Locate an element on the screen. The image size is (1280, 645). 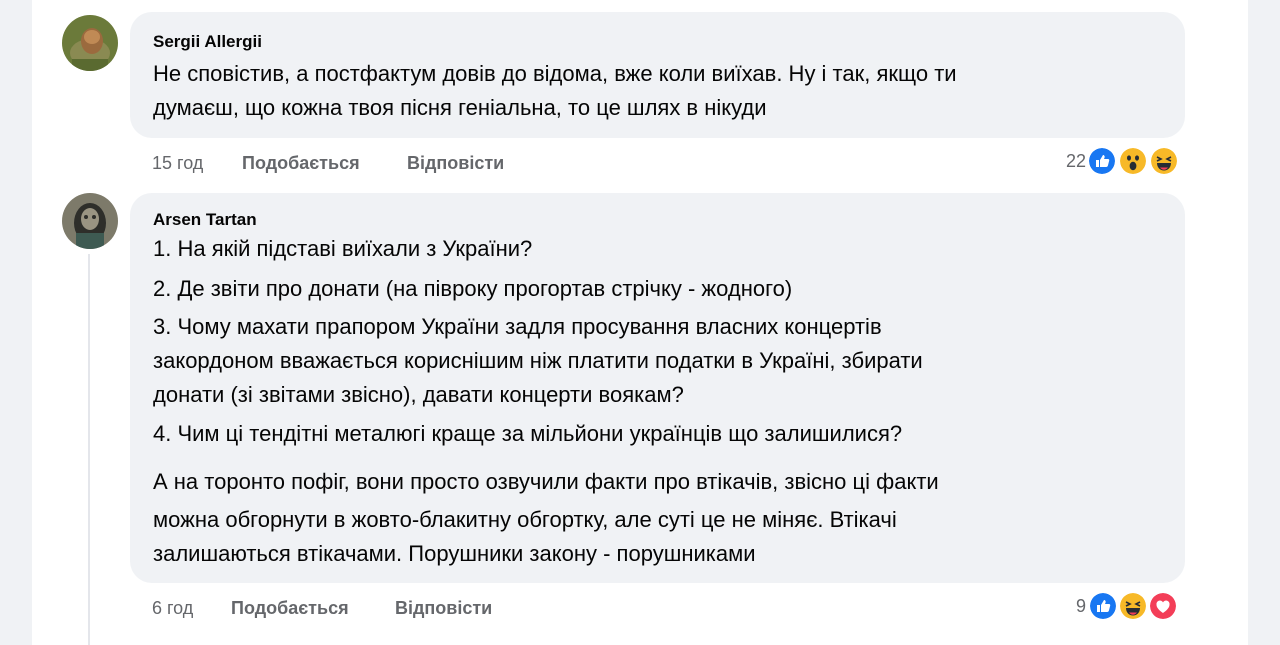
reaction-count: 22 is located at coordinates (1063, 161).